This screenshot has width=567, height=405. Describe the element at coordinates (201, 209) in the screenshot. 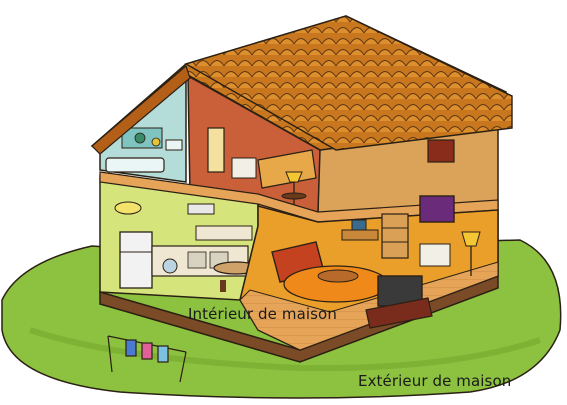

I see `ceiling-vent` at that location.